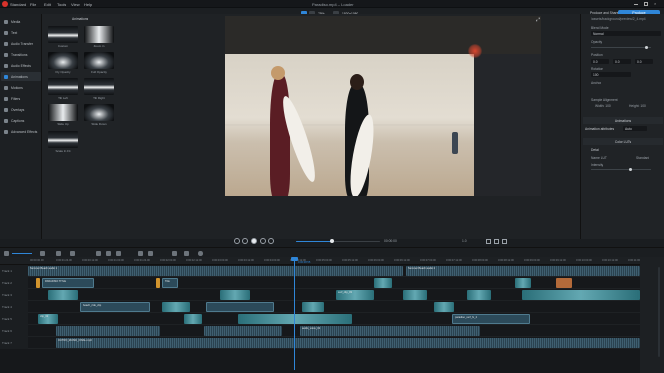 This screenshot has height=373, width=664. What do you see at coordinates (68, 283) in the screenshot?
I see `title-clip: PARADISO TITLE` at bounding box center [68, 283].